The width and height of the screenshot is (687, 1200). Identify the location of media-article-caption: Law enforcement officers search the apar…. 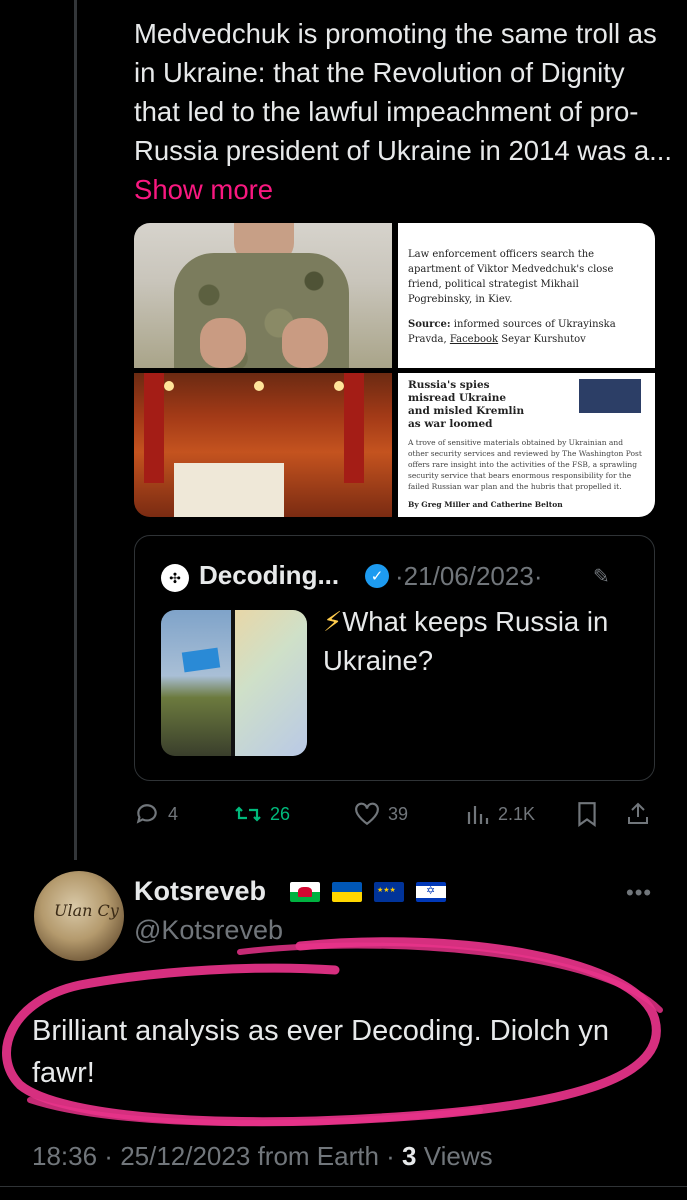
(526, 295).